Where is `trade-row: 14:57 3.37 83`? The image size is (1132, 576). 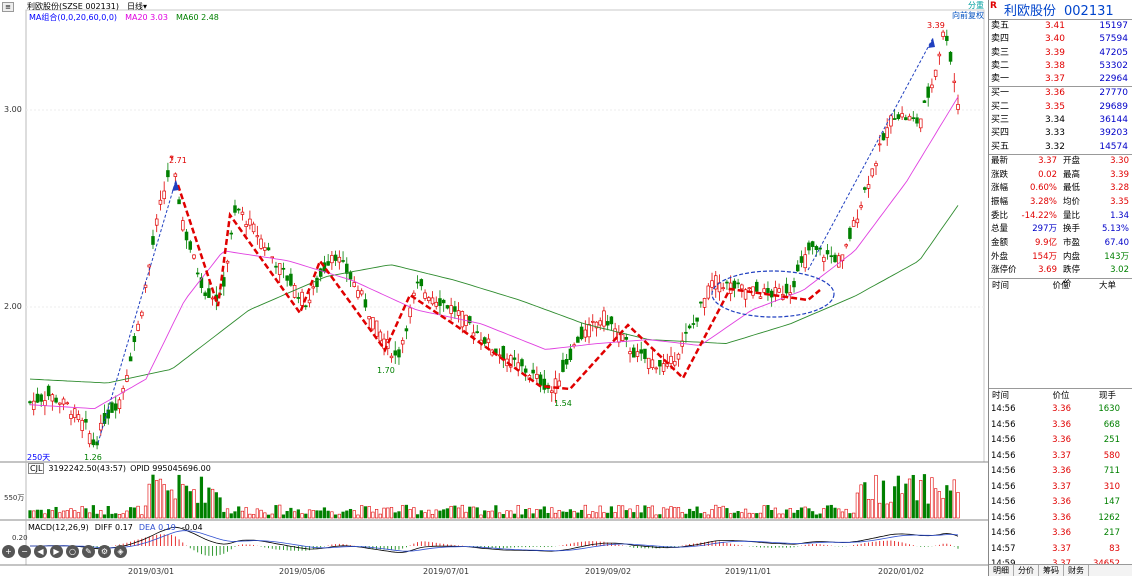
trade-row: 14:57 3.37 83 is located at coordinates (1060, 550).